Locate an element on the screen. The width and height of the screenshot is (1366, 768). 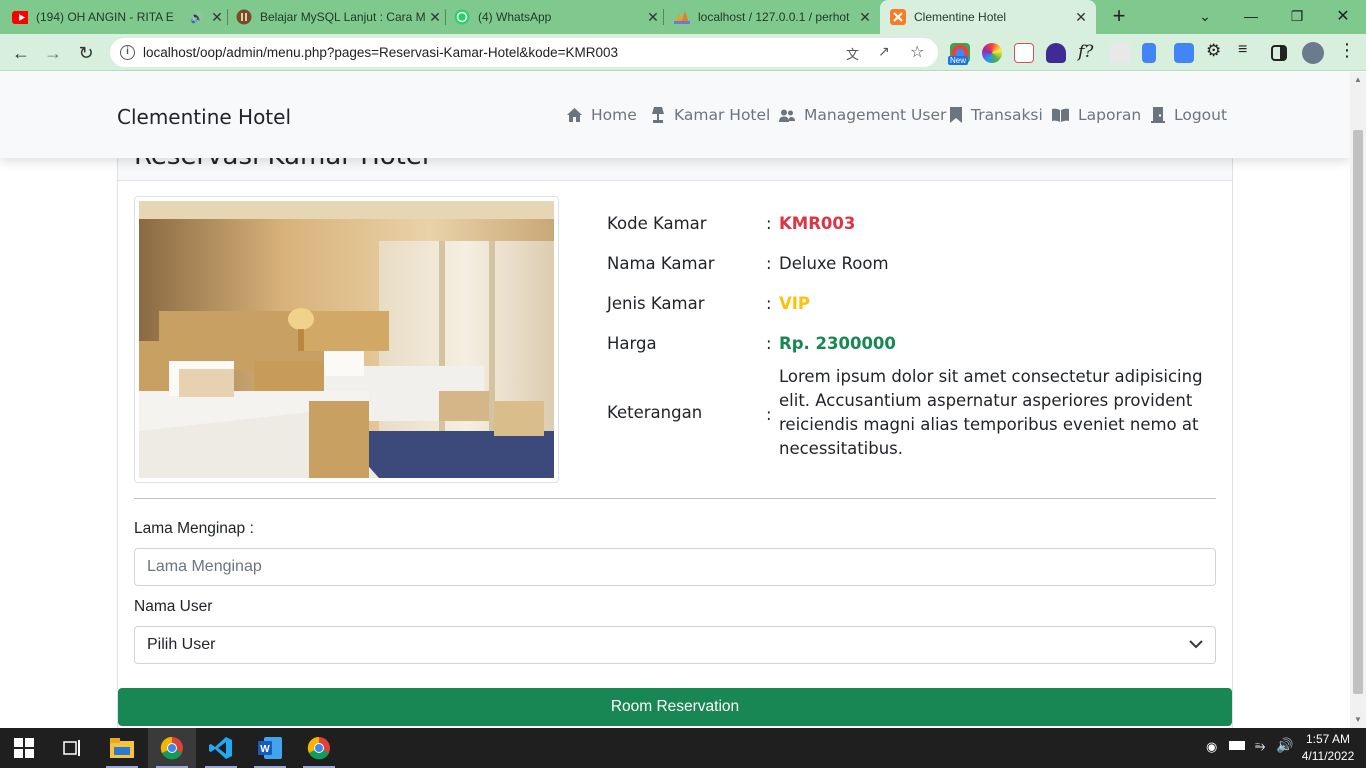
tab-search-icon: ⌄ is located at coordinates (1205, 16).